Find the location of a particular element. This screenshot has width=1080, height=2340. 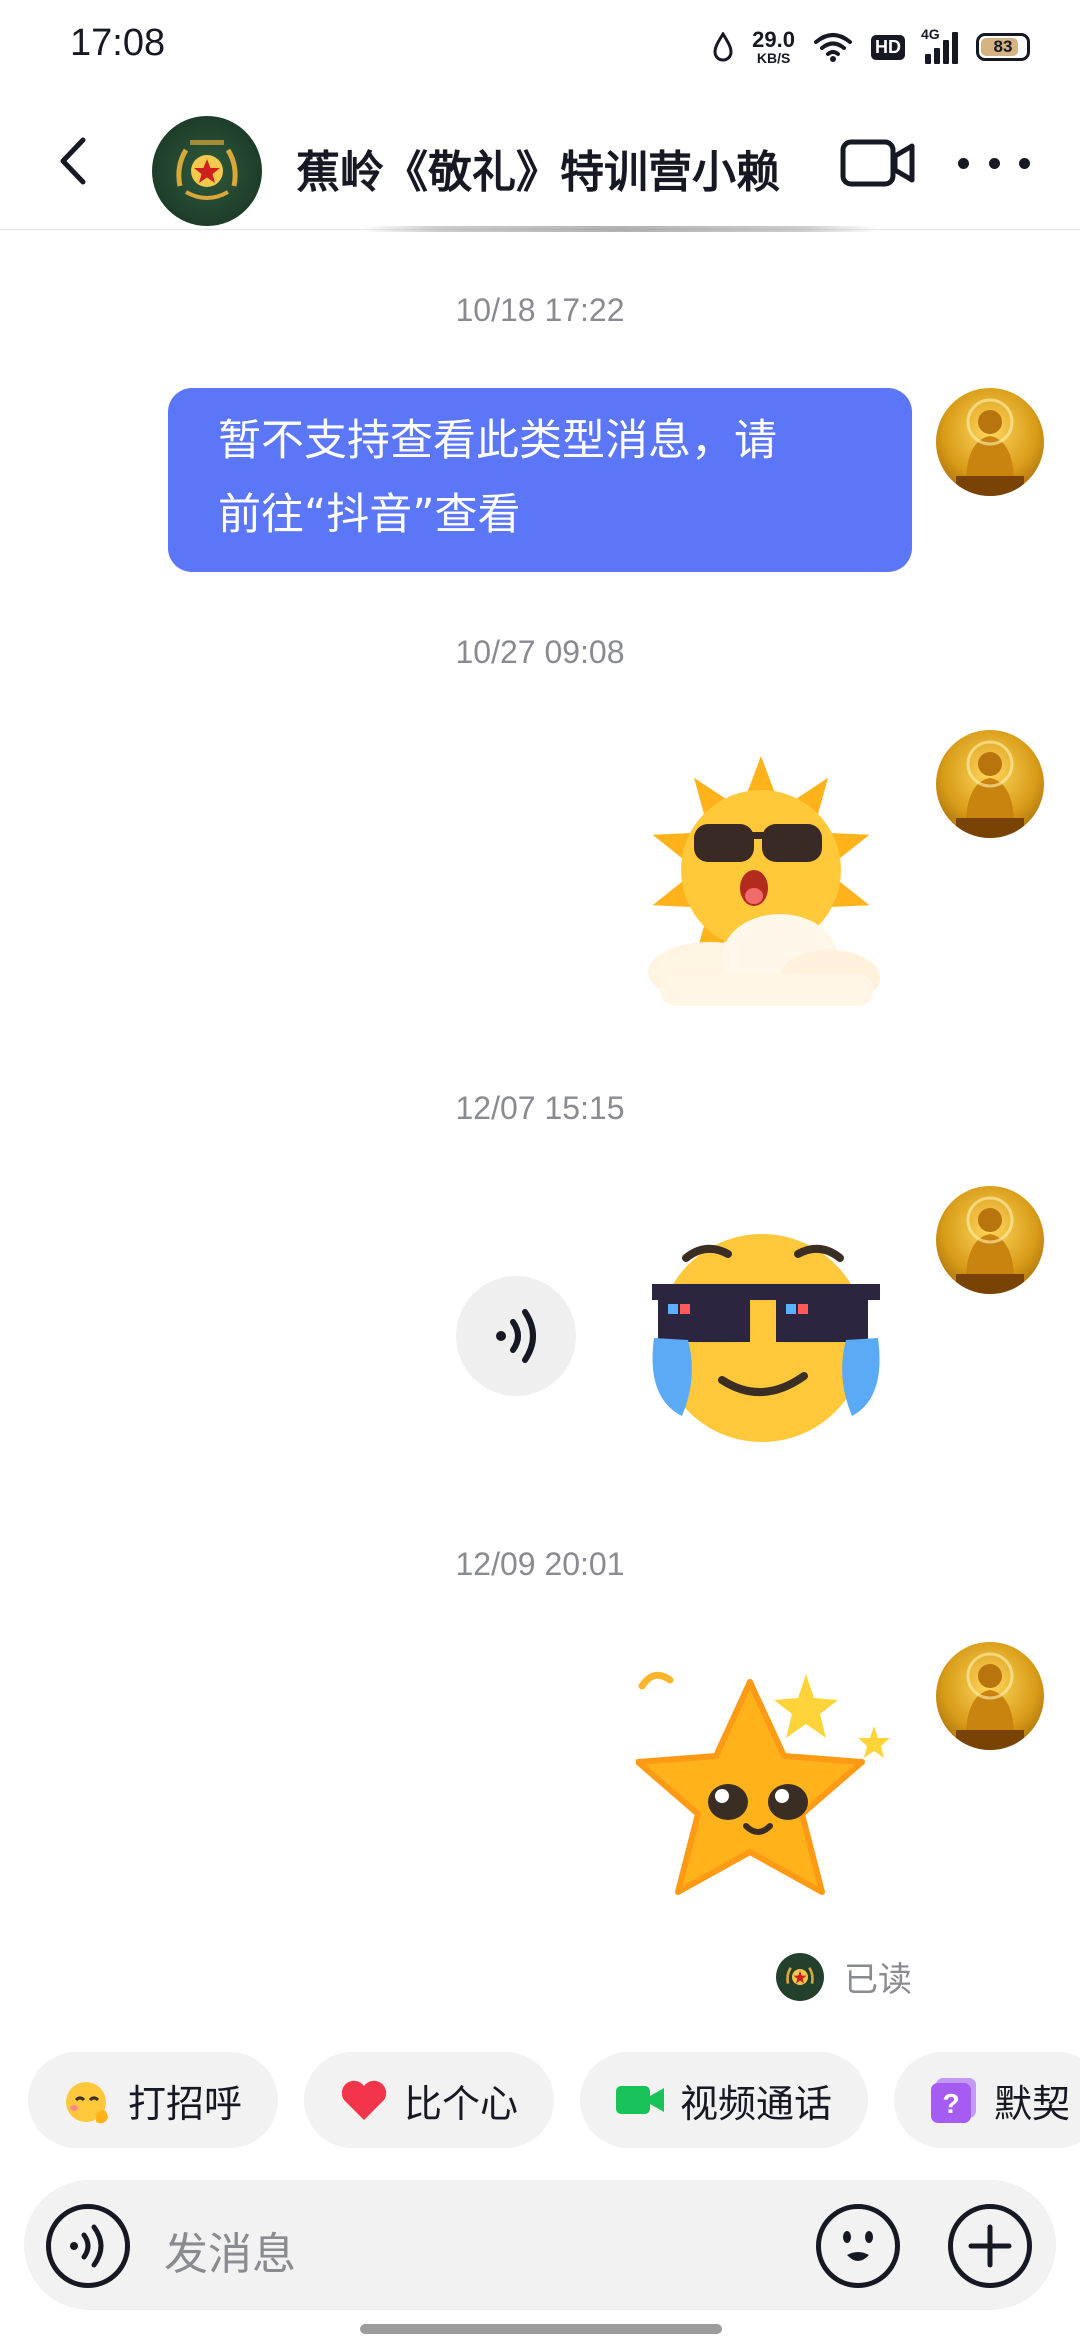

net-speed: 29.0 KB/S is located at coordinates (773, 46).